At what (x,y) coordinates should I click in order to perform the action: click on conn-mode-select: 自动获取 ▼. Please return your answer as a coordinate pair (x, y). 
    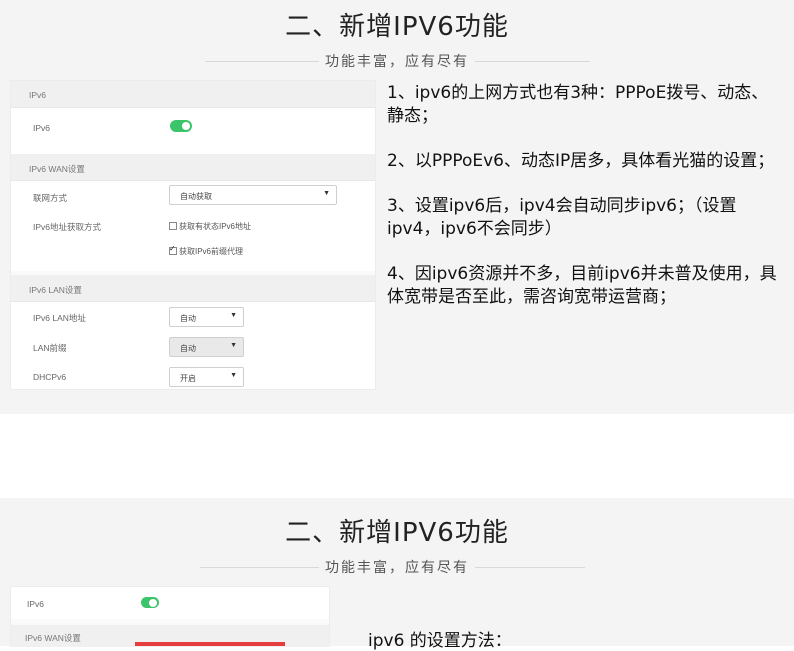
    Looking at the image, I should click on (253, 195).